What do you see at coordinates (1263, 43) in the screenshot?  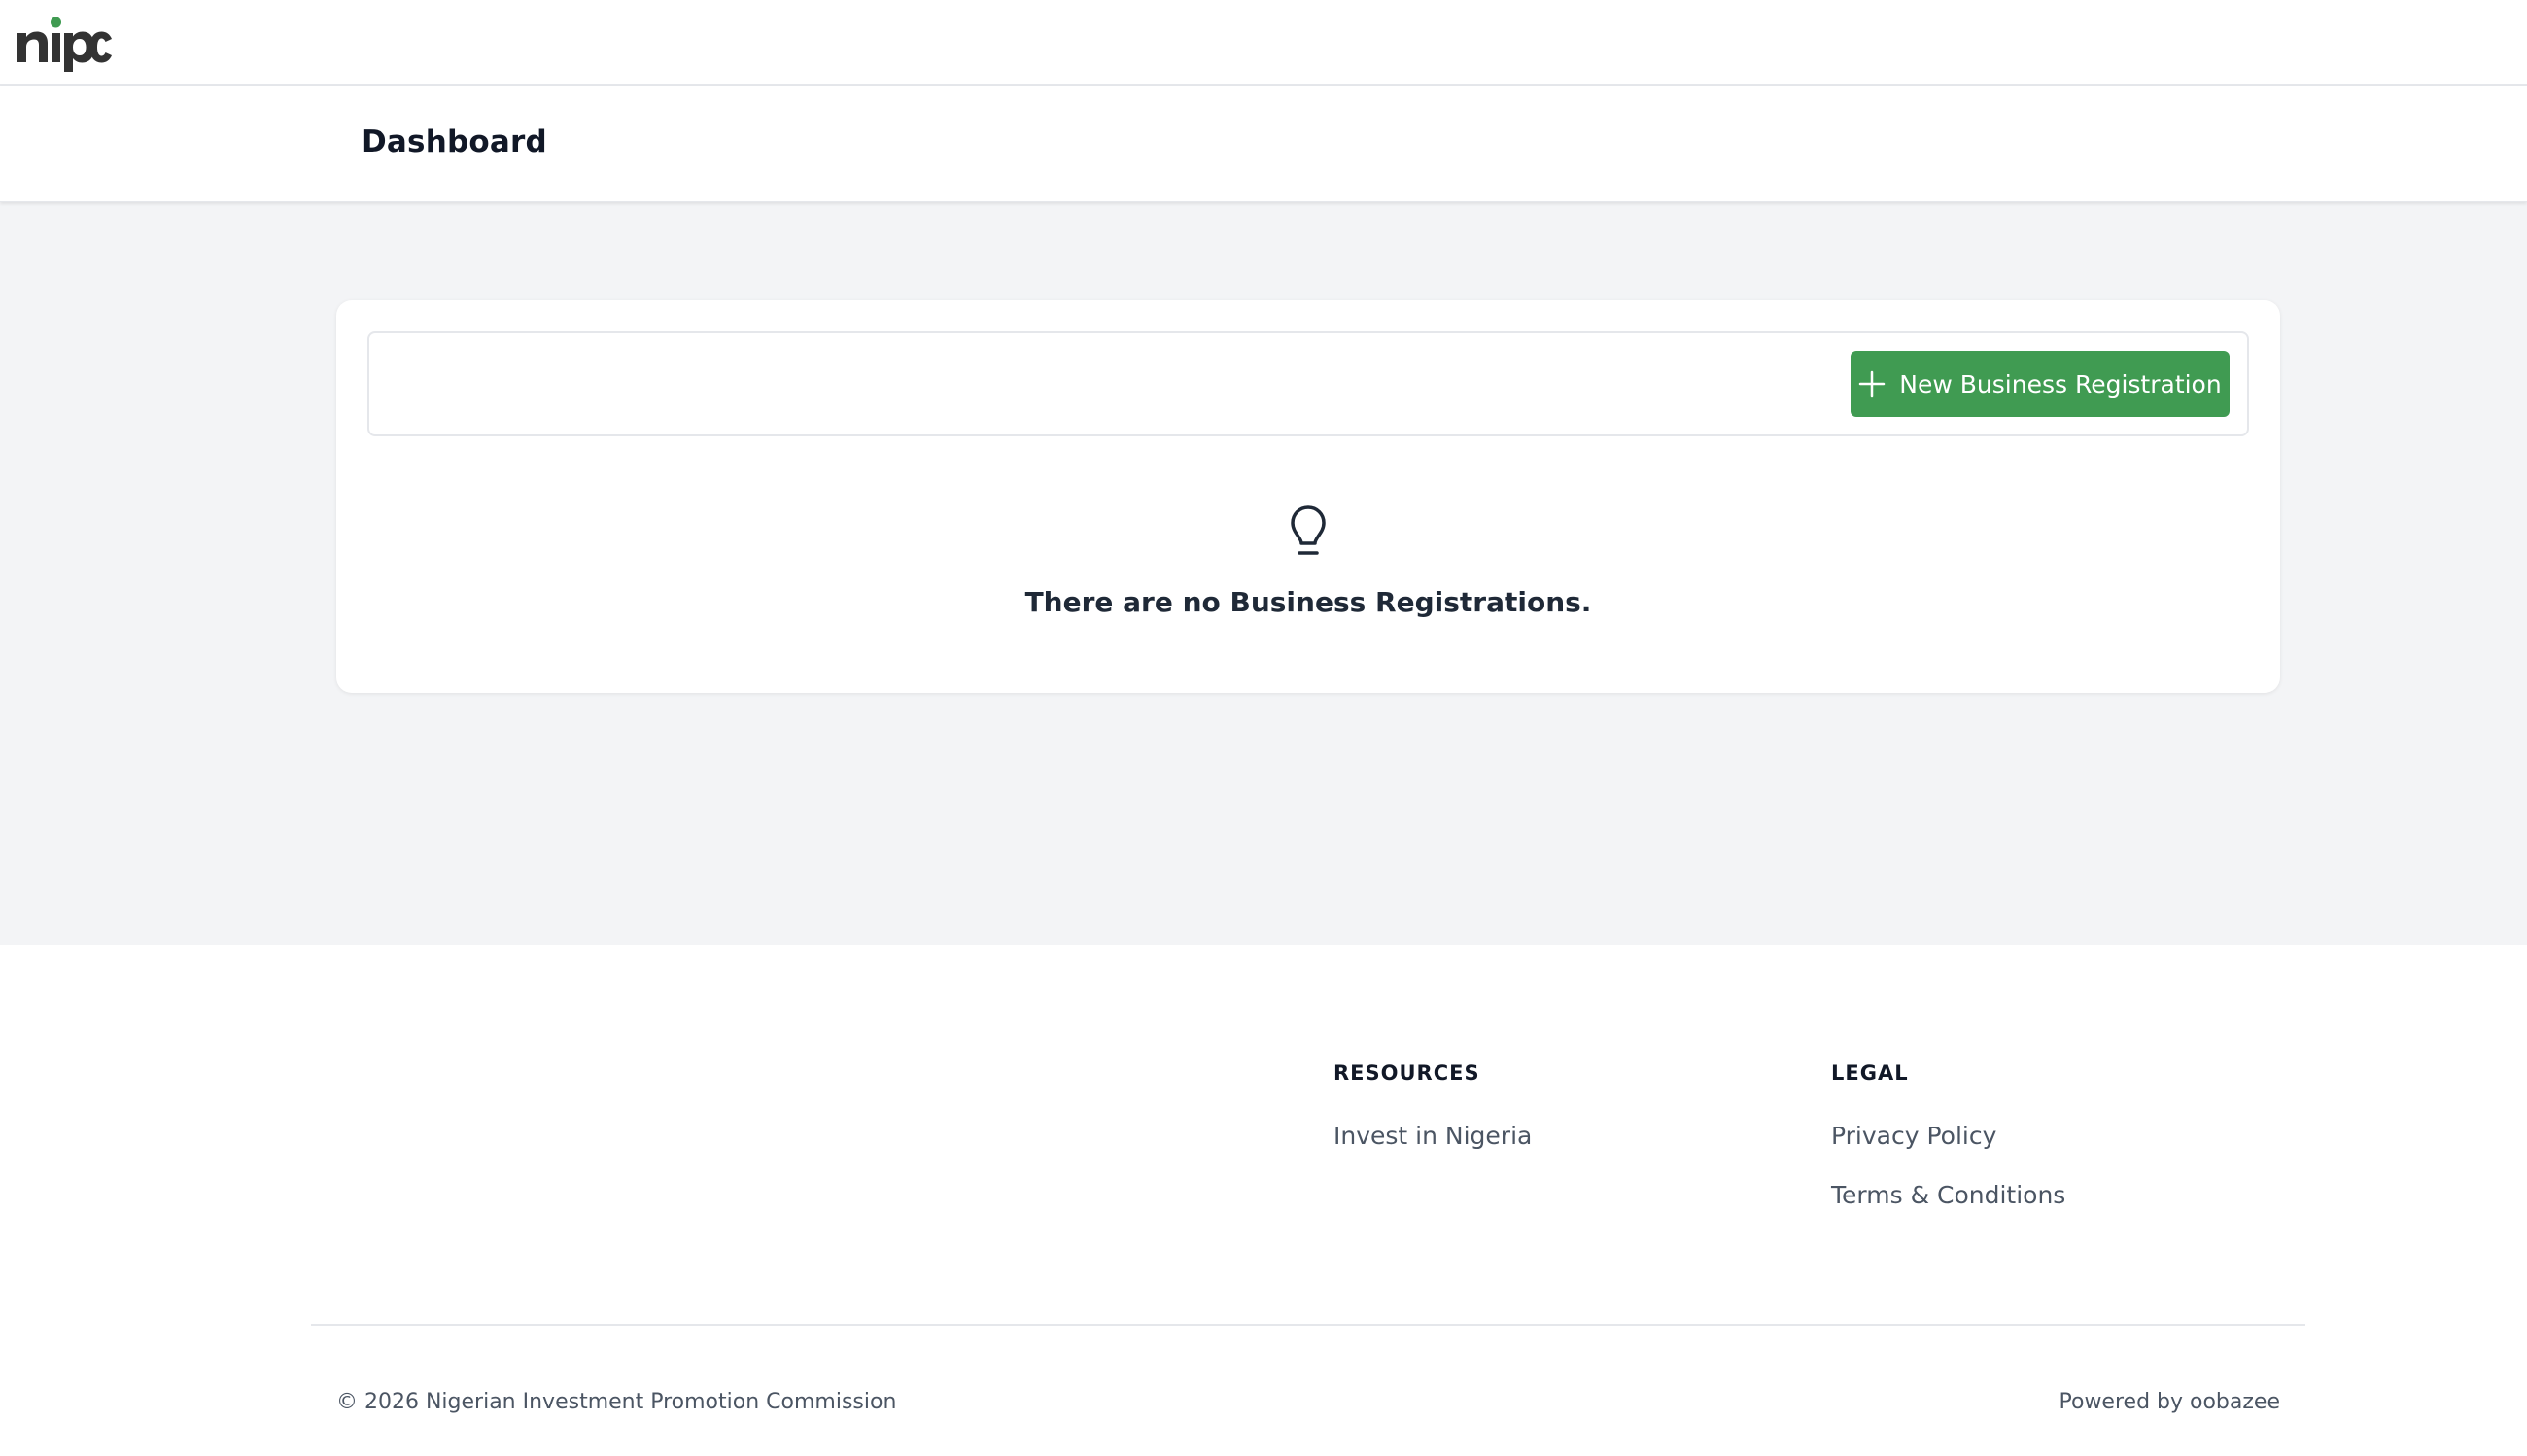 I see `top-bar` at bounding box center [1263, 43].